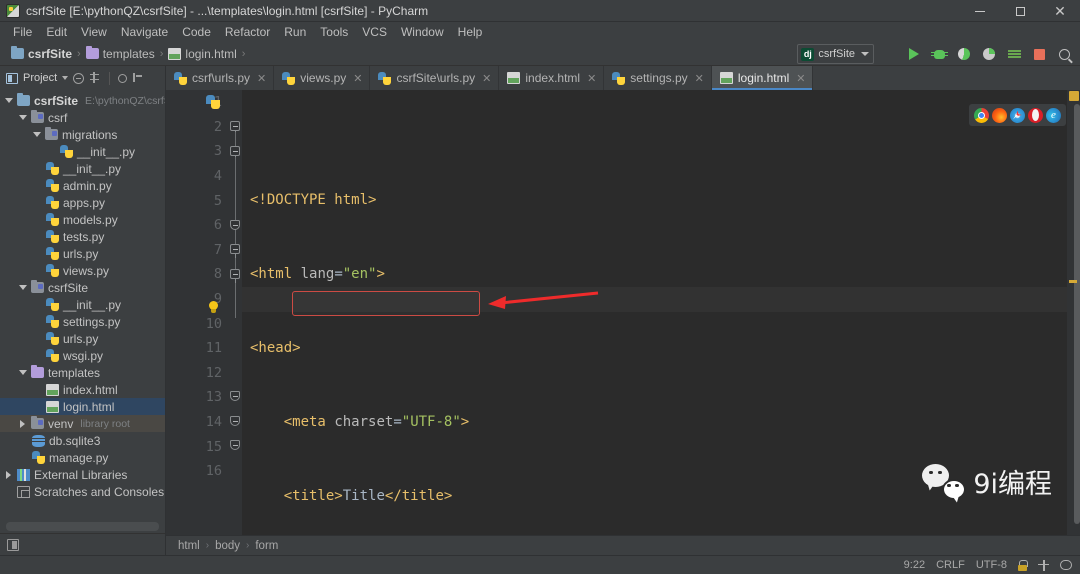  What do you see at coordinates (82, 389) in the screenshot?
I see `tree-node-index-html: index.html` at bounding box center [82, 389].